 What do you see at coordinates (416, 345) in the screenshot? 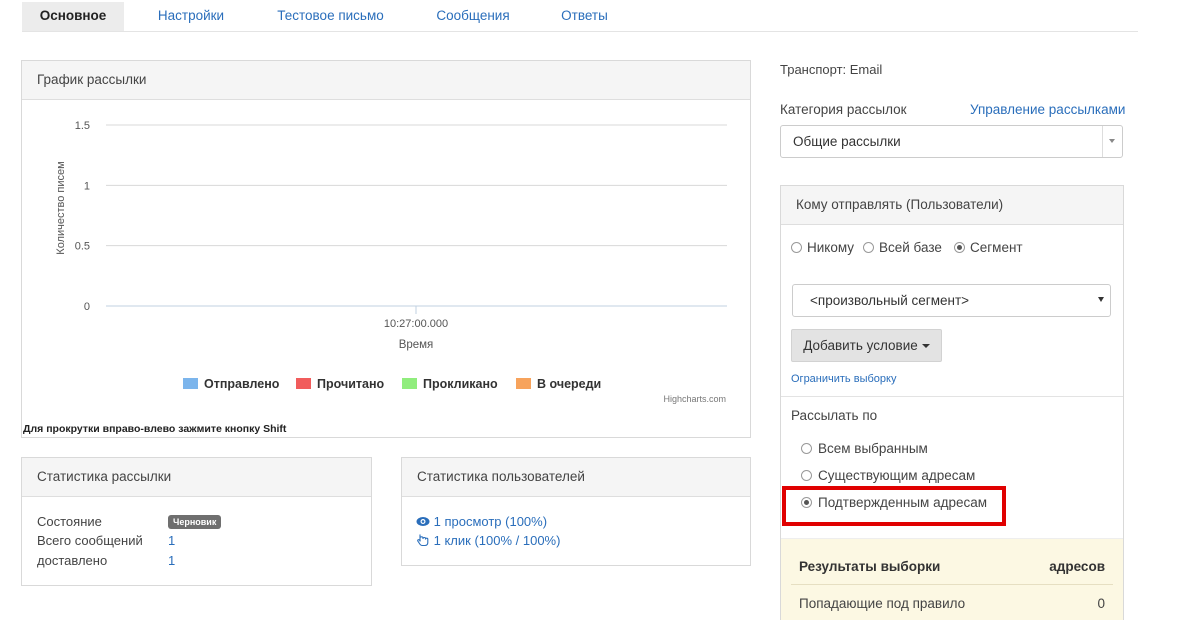
I see `x-axis-label: Время` at bounding box center [416, 345].